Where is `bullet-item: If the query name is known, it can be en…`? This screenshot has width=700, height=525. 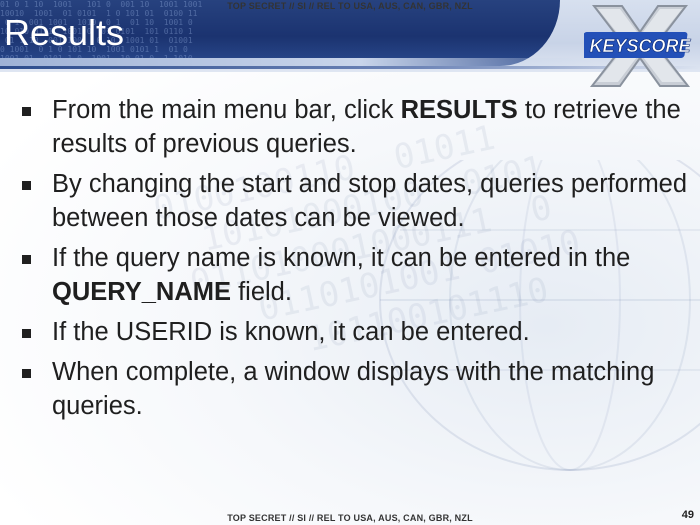
bullet-item: If the query name is known, it can be en… is located at coordinates (355, 275).